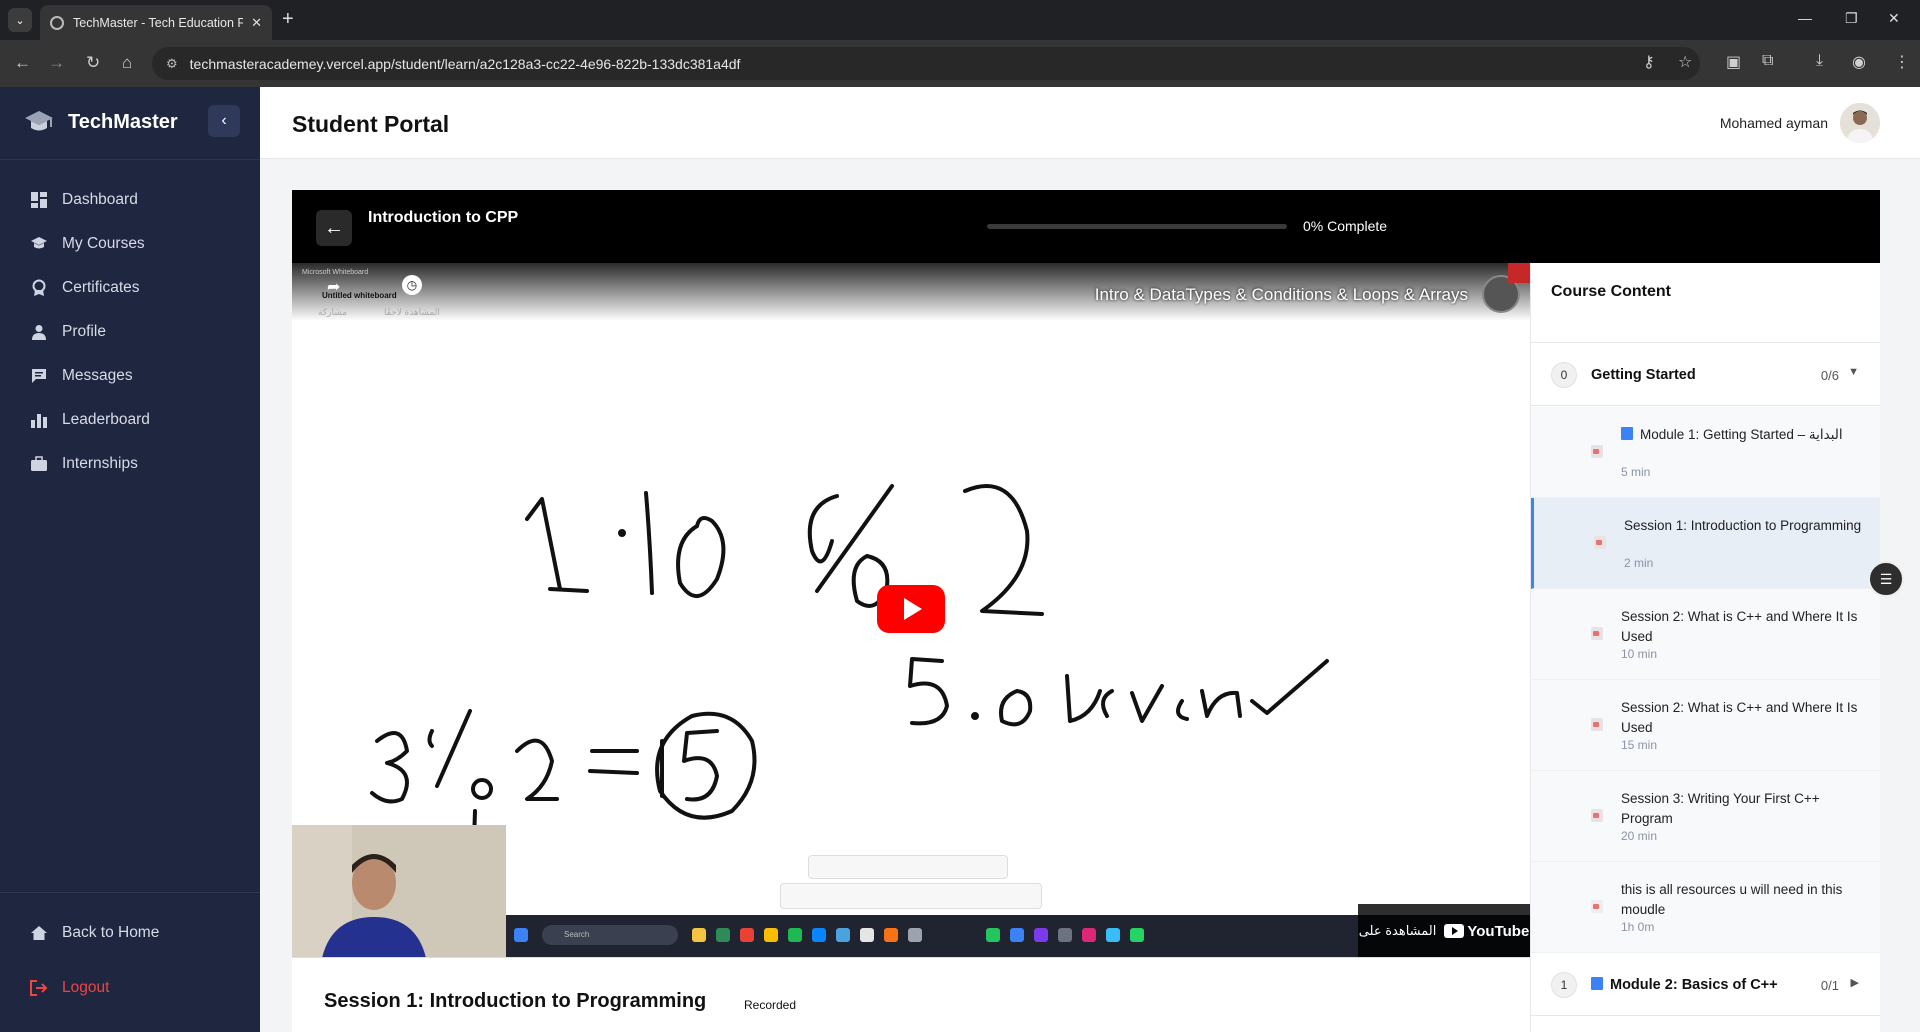 Image resolution: width=1920 pixels, height=1032 pixels. I want to click on nav-label: Messages, so click(97, 375).